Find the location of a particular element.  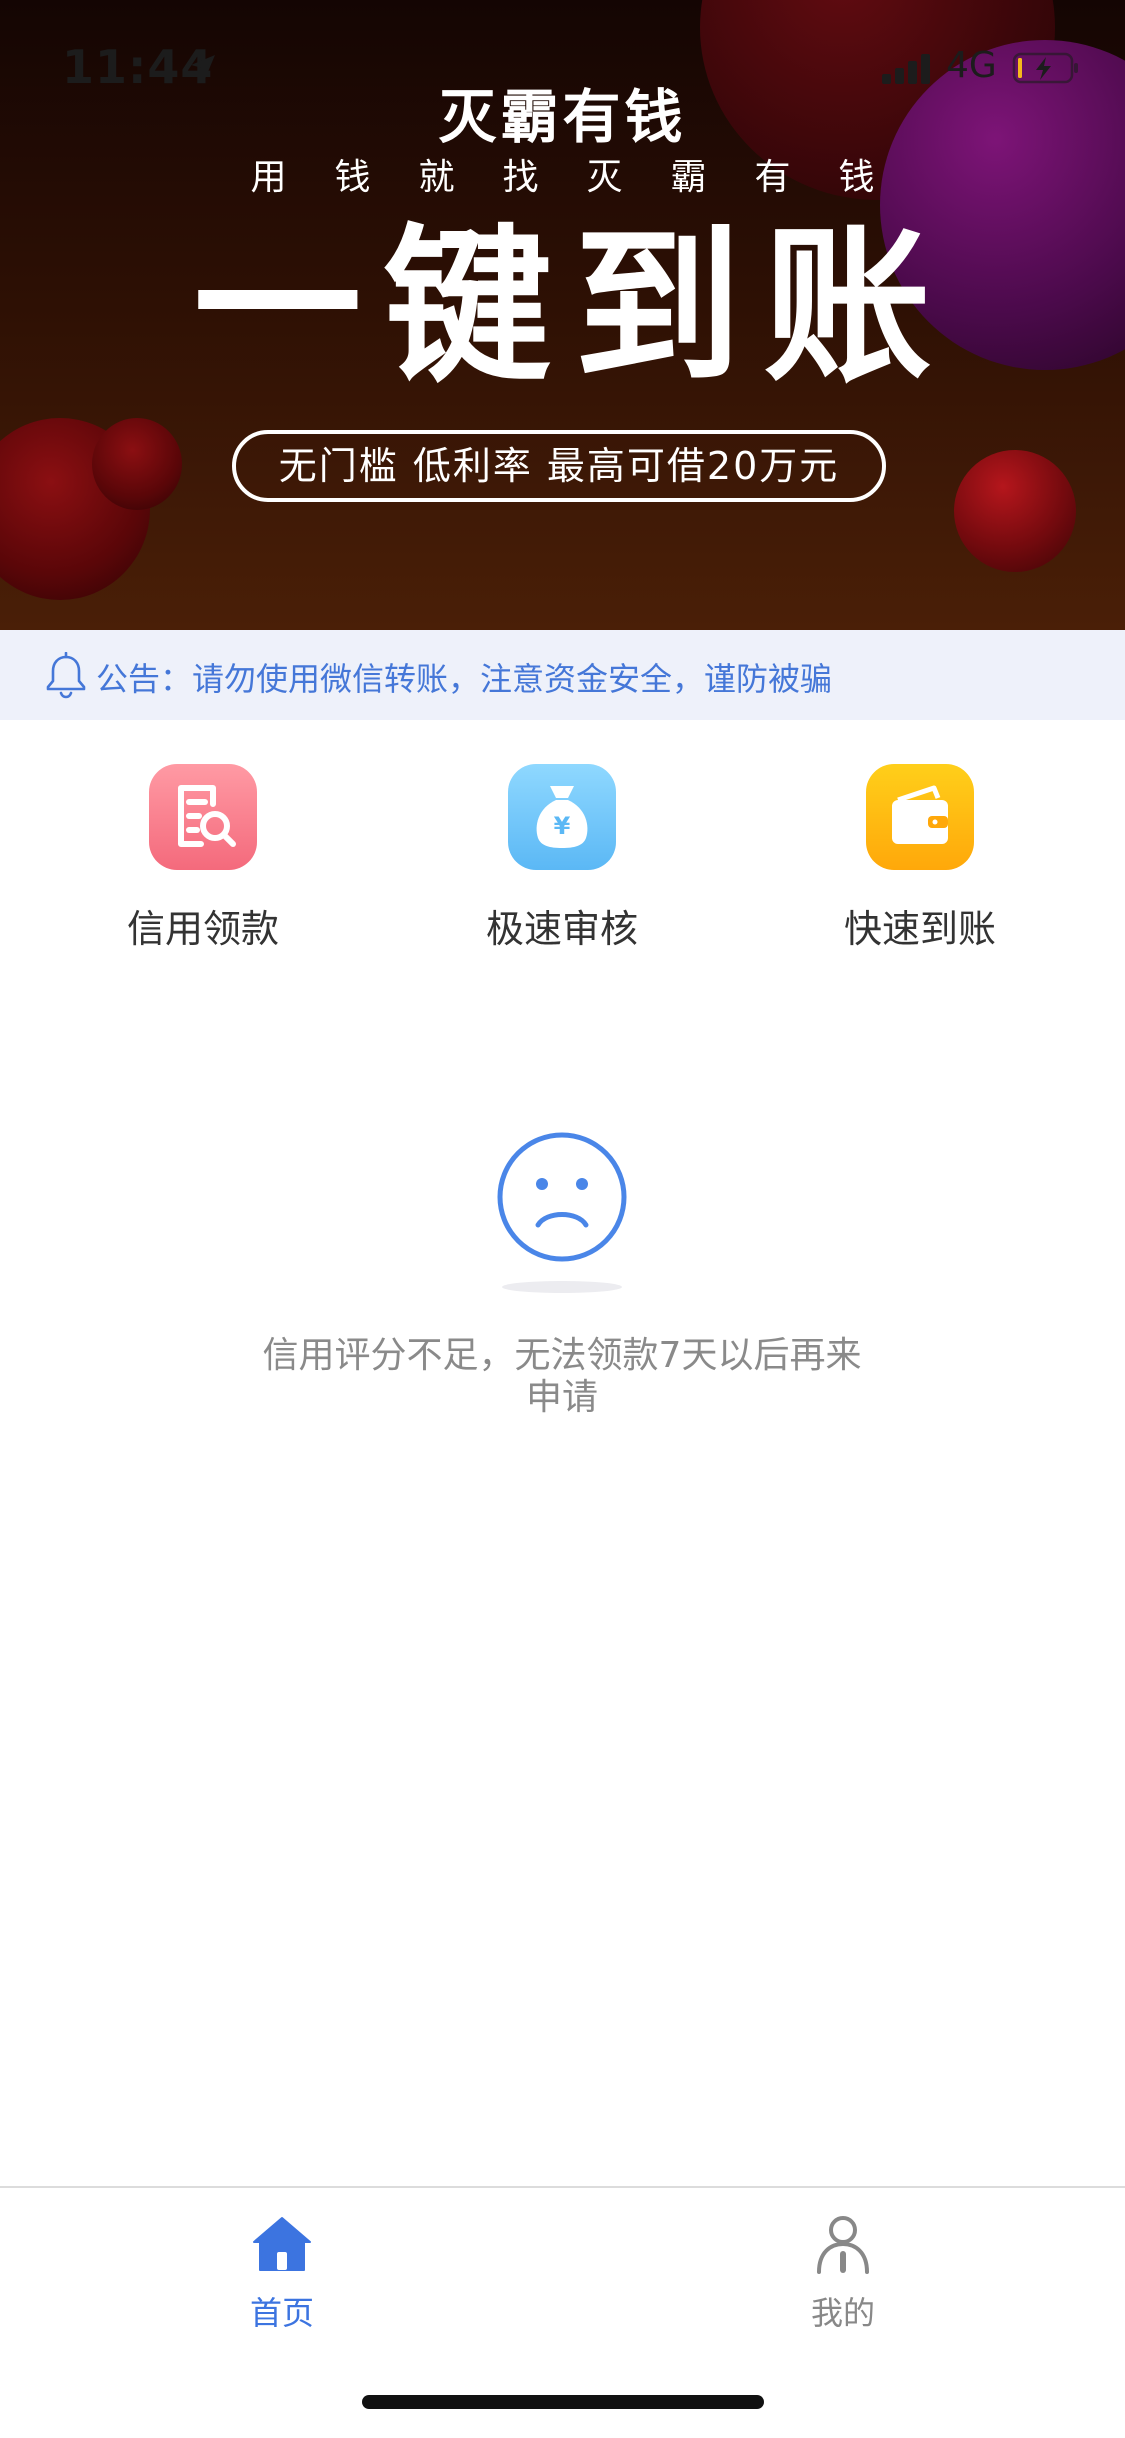

wallet-icon is located at coordinates (920, 817).